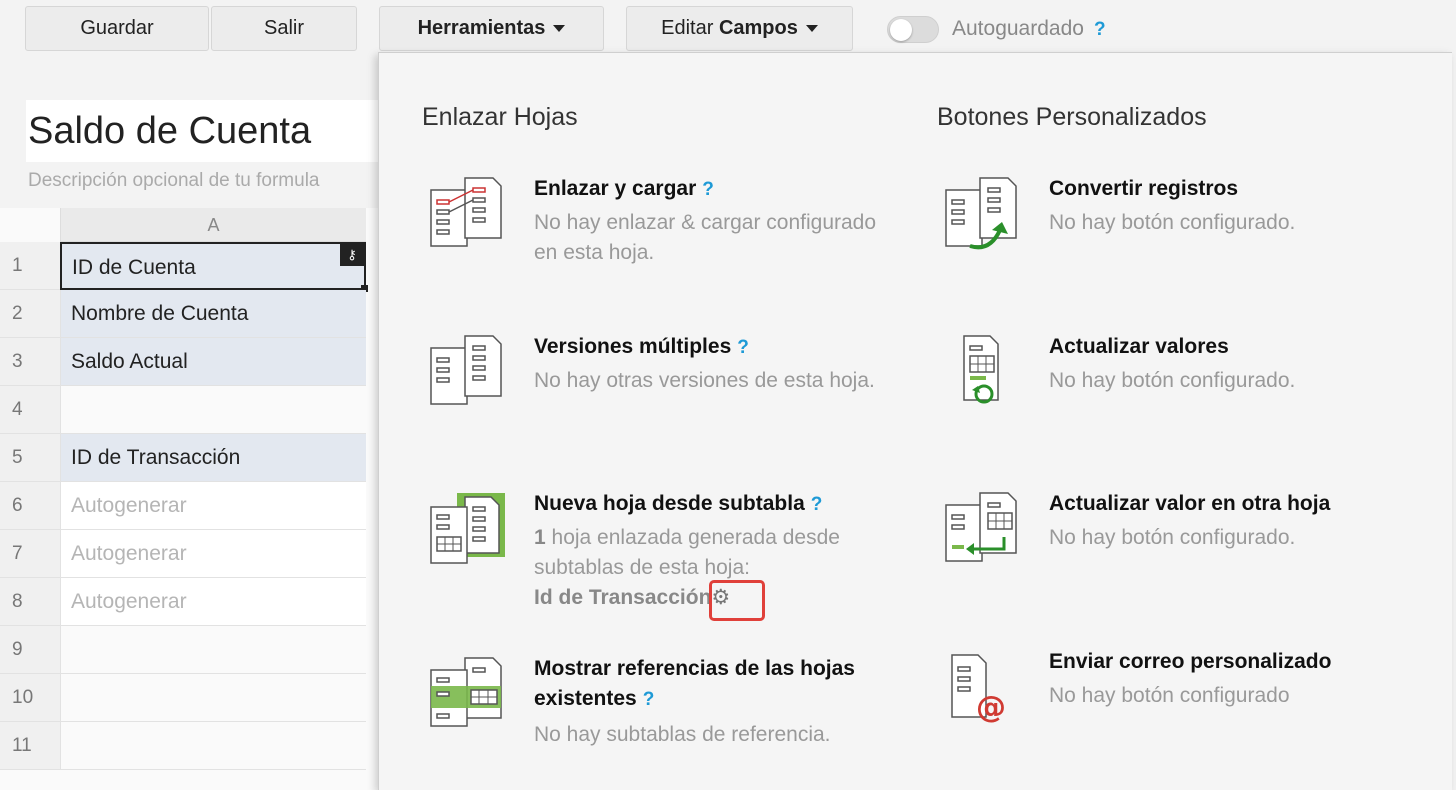  I want to click on multiple-versions-icon, so click(466, 370).